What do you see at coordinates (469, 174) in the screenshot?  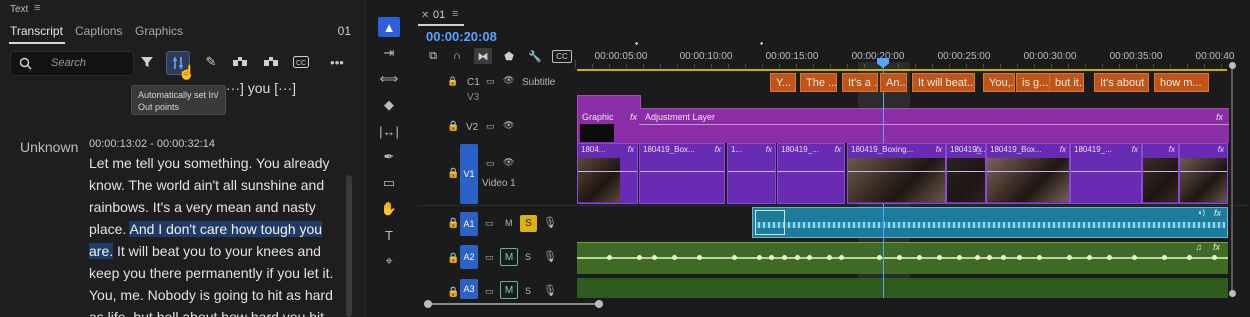 I see `track-target-v1: V1` at bounding box center [469, 174].